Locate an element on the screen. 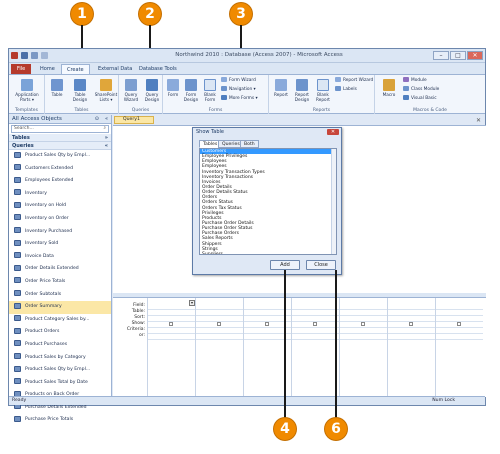 The image size is (500, 454). grid-row-label: or: is located at coordinates (141, 335).